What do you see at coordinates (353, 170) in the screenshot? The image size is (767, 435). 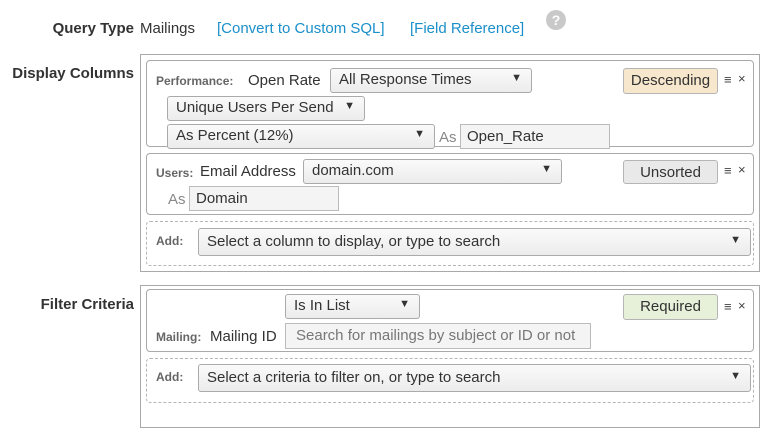 I see `domain-value: domain.com` at bounding box center [353, 170].